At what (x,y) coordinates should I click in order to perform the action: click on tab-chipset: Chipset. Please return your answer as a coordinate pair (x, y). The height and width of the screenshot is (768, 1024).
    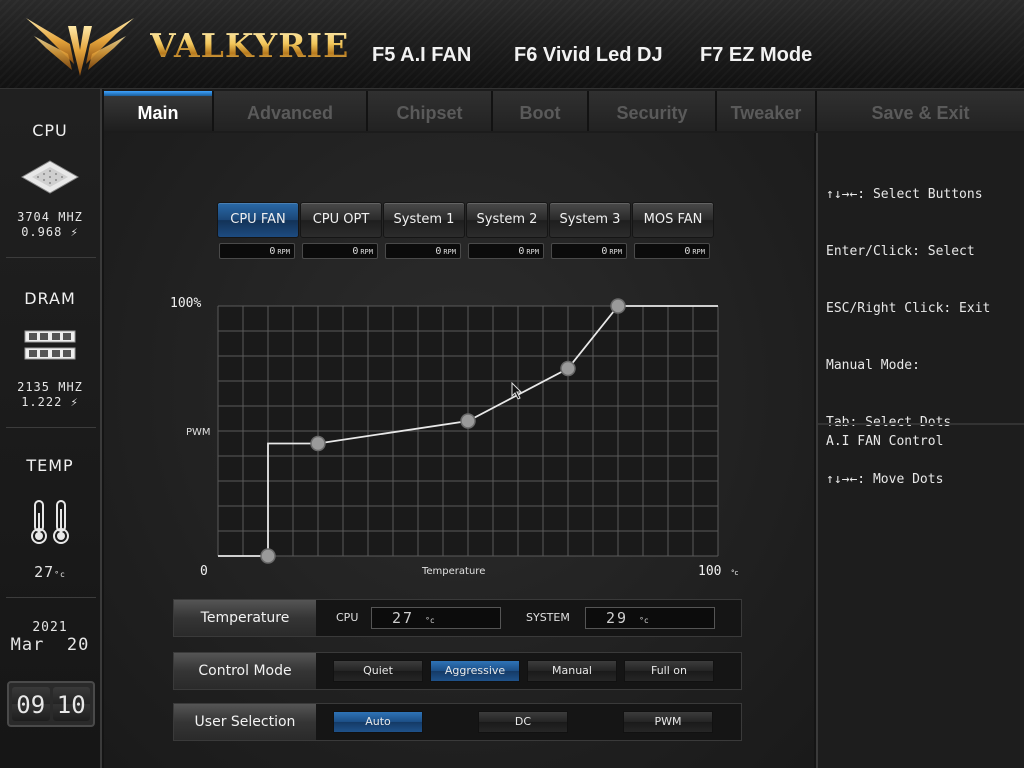
    Looking at the image, I should click on (430, 111).